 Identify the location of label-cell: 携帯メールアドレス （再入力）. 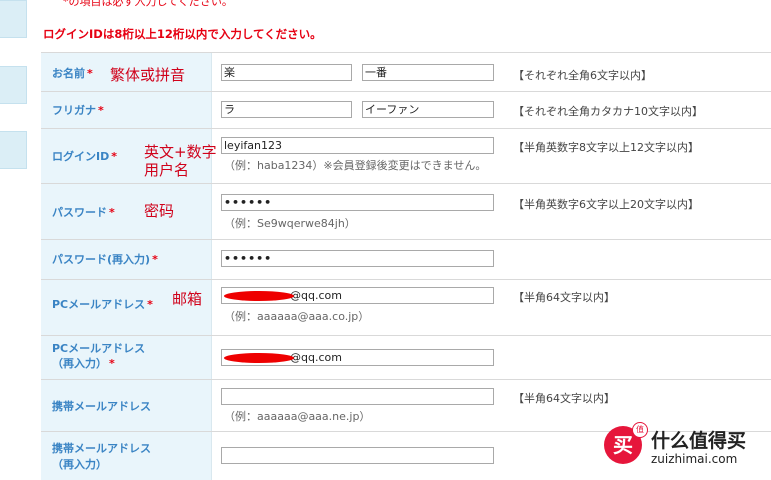
(126, 456).